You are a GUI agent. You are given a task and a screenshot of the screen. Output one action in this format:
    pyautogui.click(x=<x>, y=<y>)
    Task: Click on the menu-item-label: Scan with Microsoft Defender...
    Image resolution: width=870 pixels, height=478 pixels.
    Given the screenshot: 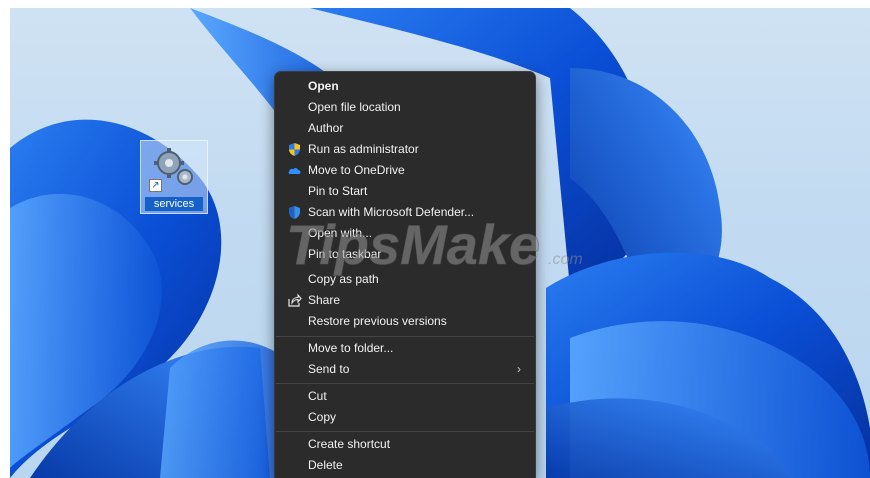 What is the action you would take?
    pyautogui.click(x=391, y=212)
    